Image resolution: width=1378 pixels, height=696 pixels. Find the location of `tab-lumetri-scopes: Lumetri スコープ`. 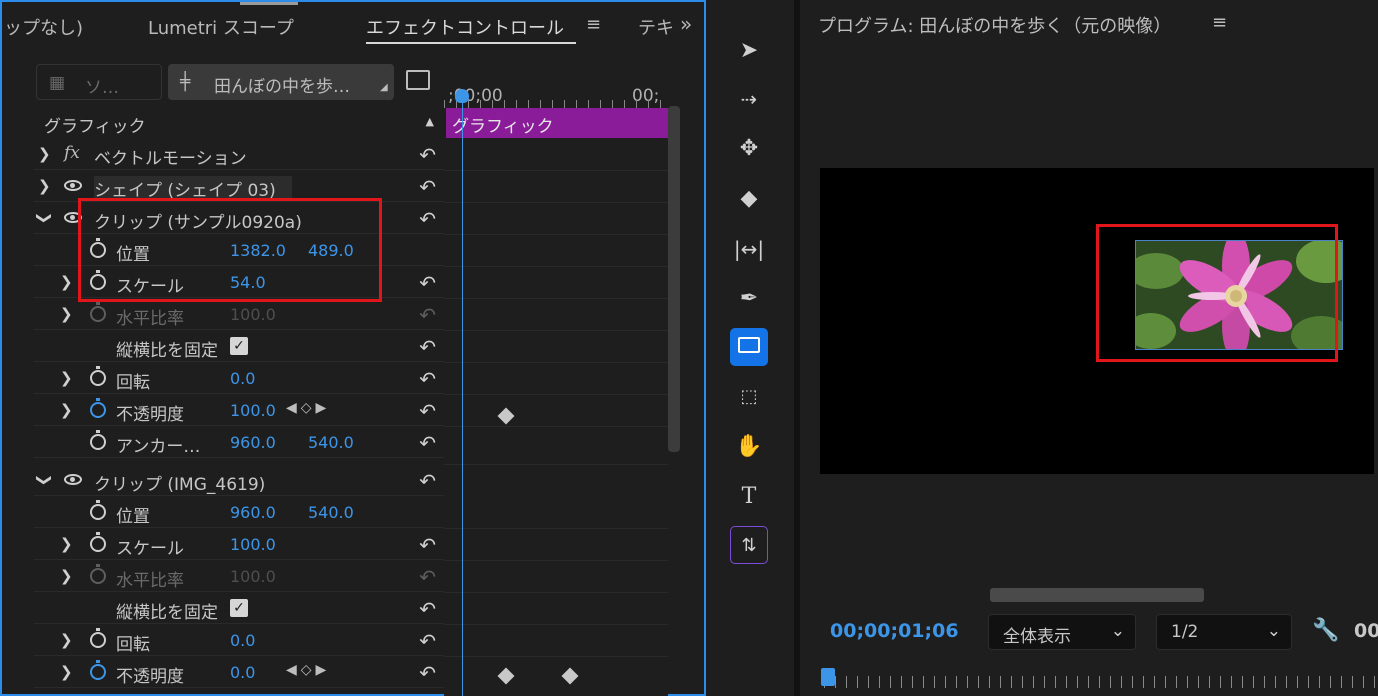

tab-lumetri-scopes: Lumetri スコープ is located at coordinates (221, 27).